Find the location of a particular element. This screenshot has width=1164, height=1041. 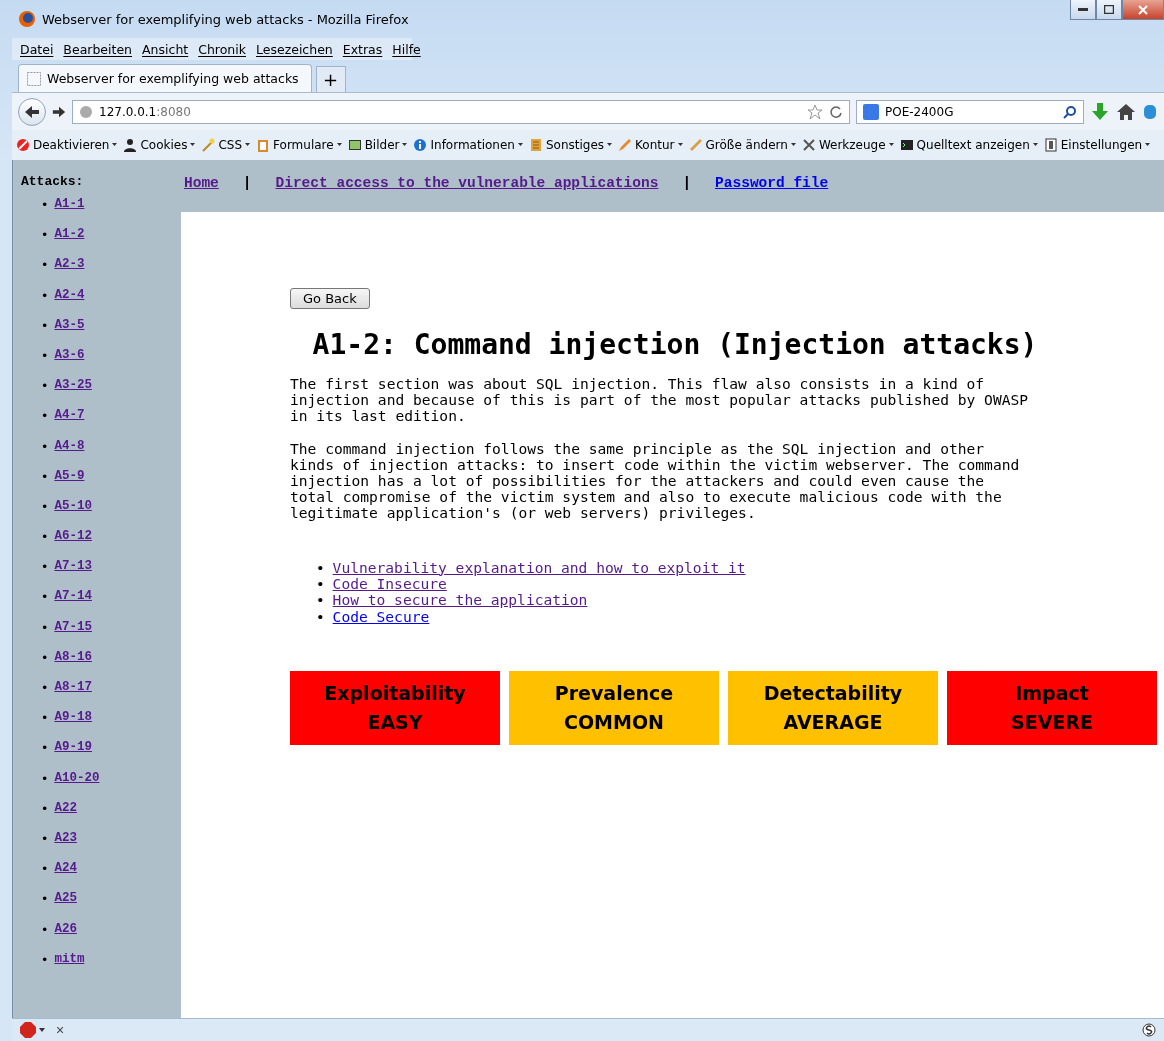

extension-icon is located at coordinates (1150, 111).